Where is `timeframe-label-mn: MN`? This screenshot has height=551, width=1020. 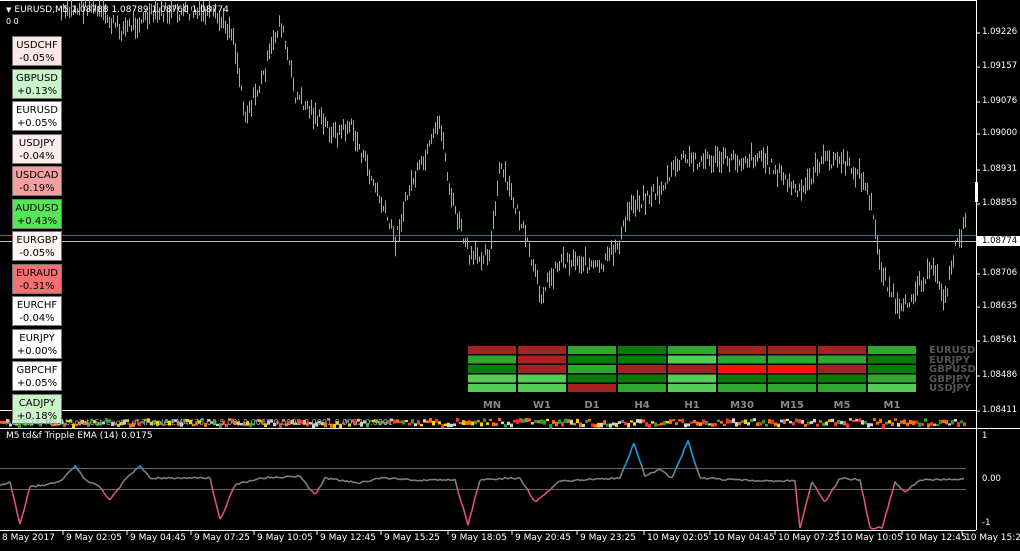 timeframe-label-mn: MN is located at coordinates (492, 405).